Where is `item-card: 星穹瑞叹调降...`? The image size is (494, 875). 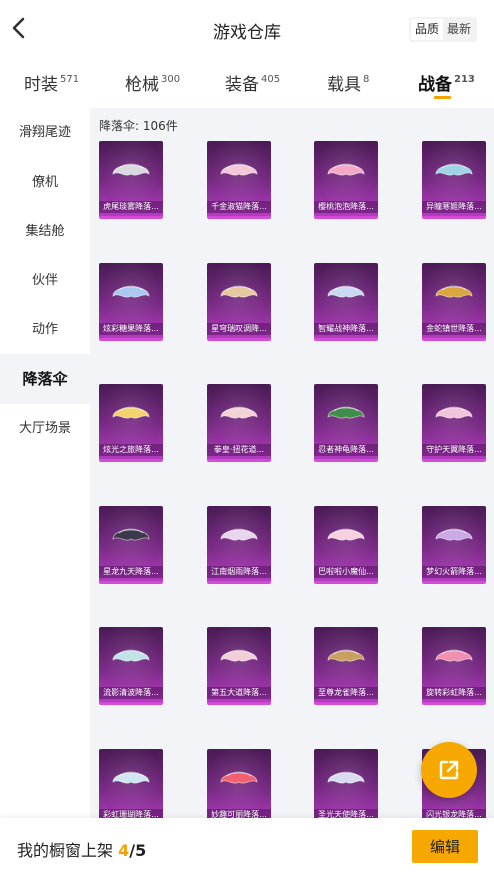 item-card: 星穹瑞叹调降... is located at coordinates (239, 301).